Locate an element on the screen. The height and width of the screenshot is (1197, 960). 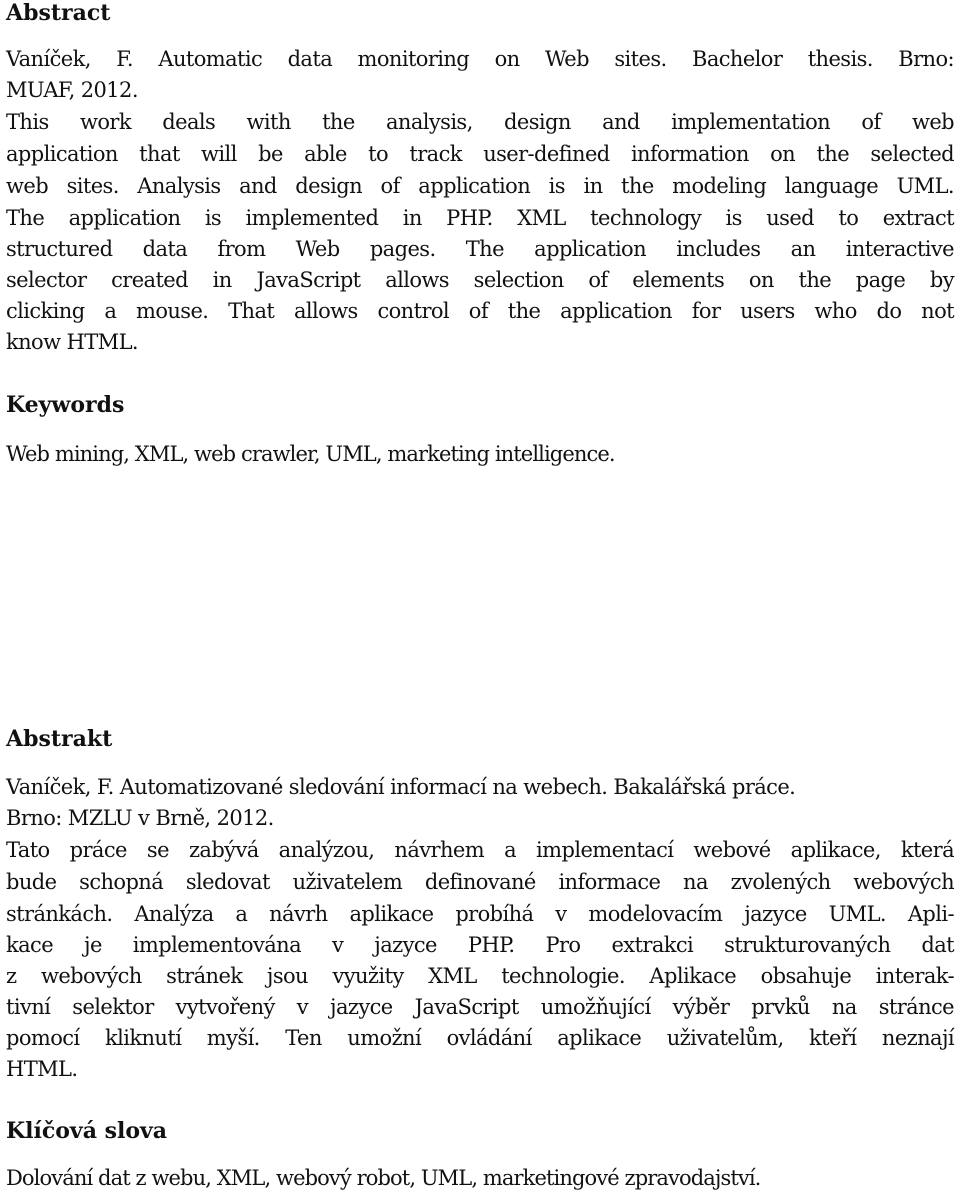
abstrakt-line: Brno: MZLU v Brně, 2012. is located at coordinates (140, 818).